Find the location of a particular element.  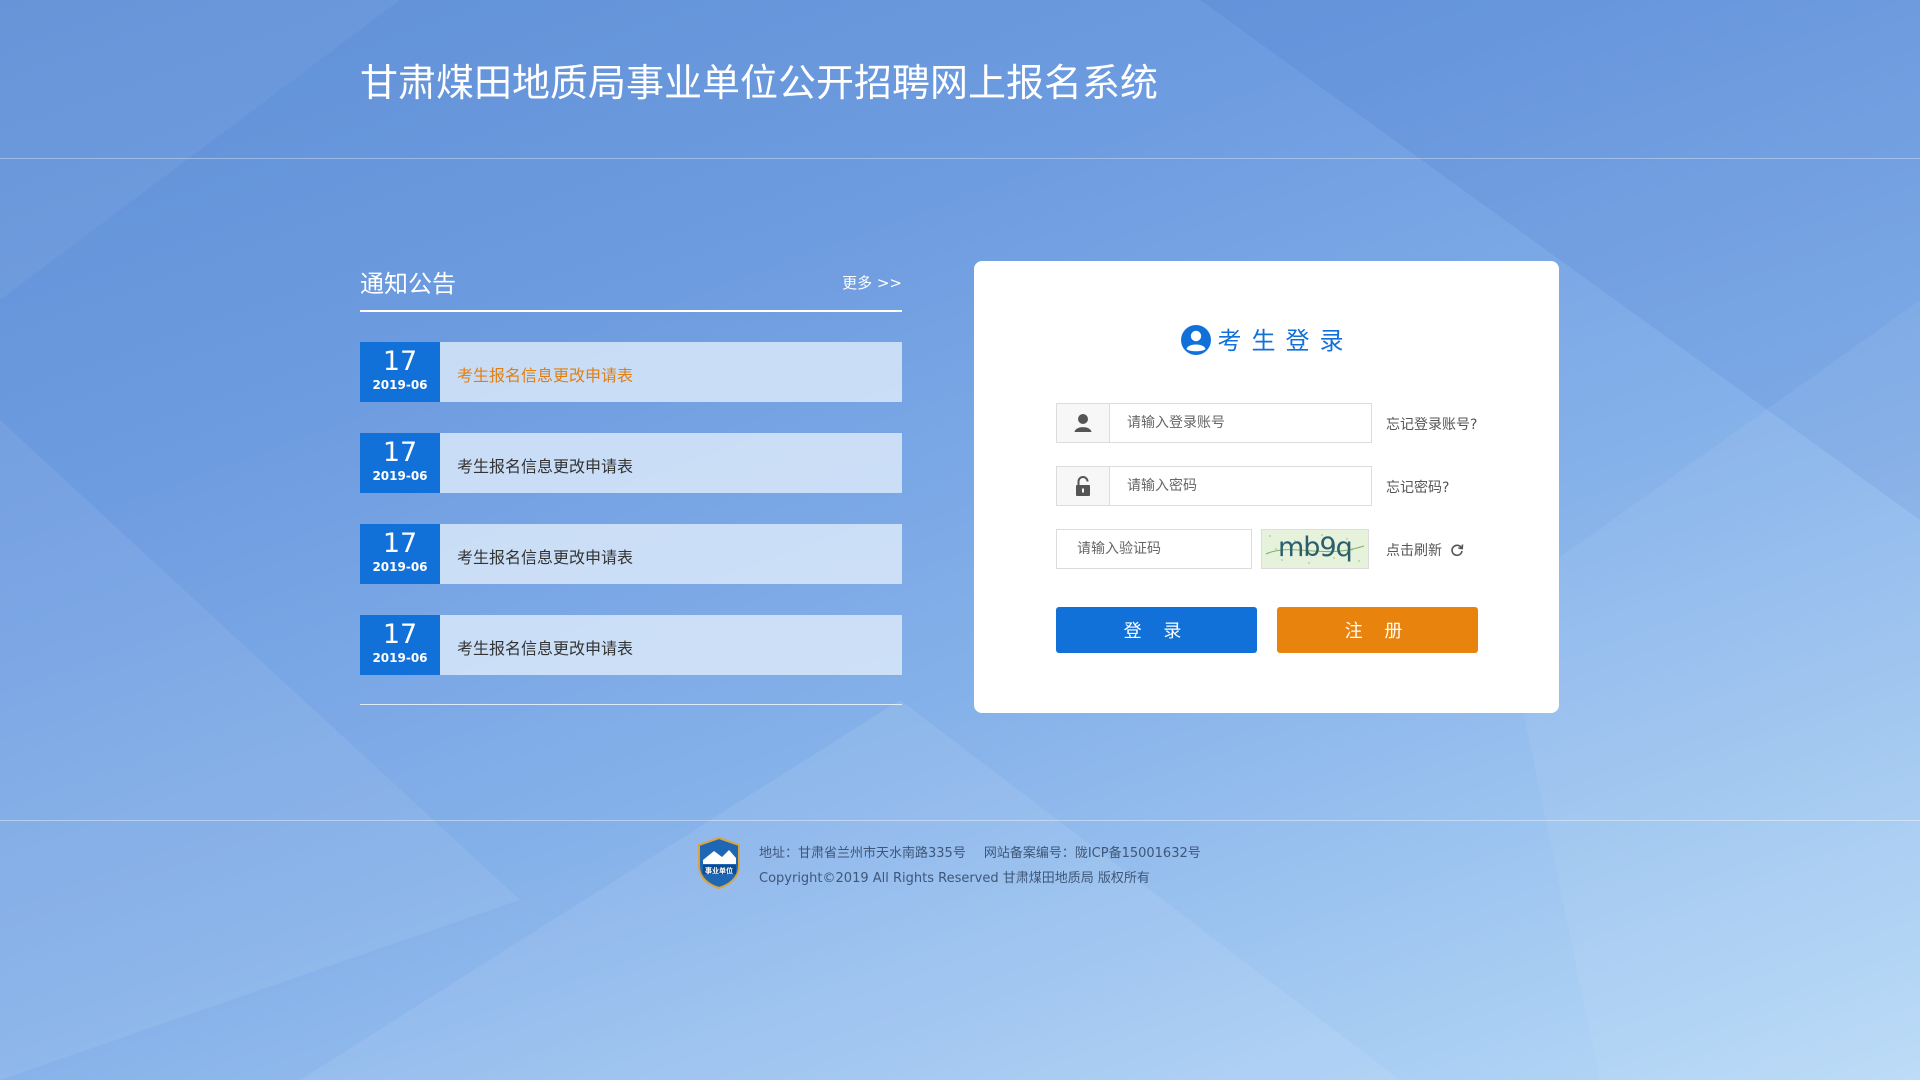

more-link: 更多 >> is located at coordinates (872, 282).